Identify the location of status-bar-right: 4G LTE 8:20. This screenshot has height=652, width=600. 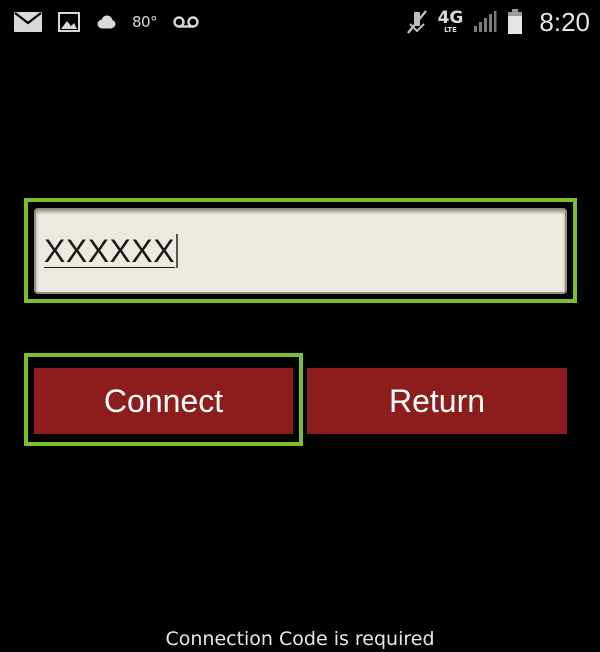
(498, 22).